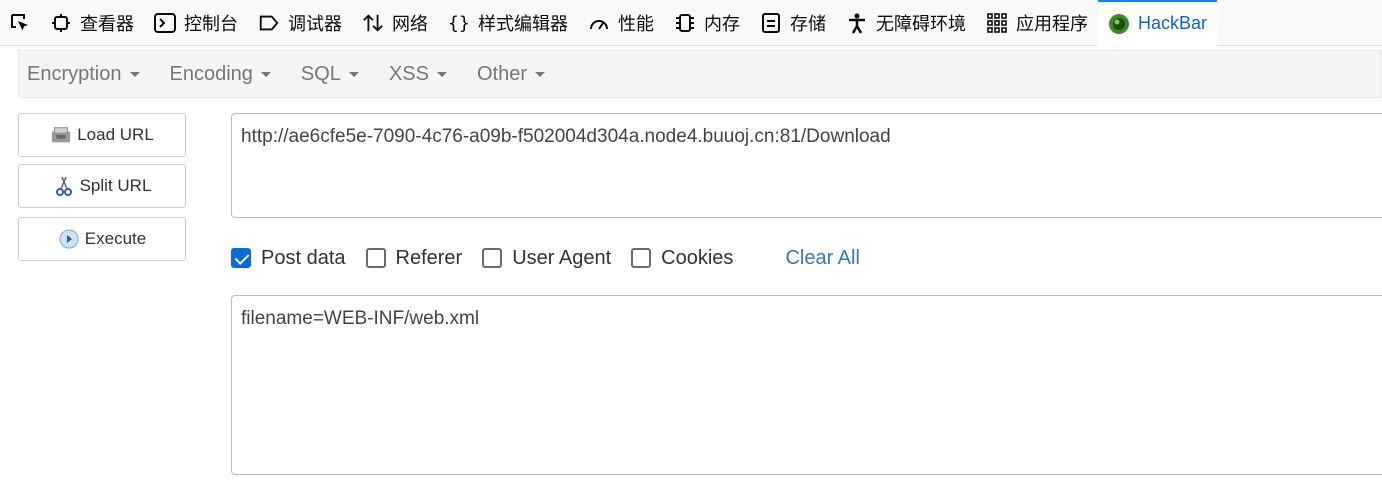  I want to click on menu-sql: SQL, so click(330, 74).